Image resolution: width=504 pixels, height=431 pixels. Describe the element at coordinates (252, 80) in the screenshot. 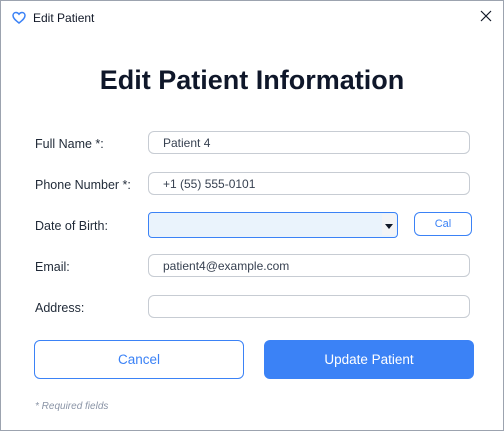

I see `form-heading: Edit Patient Information` at that location.